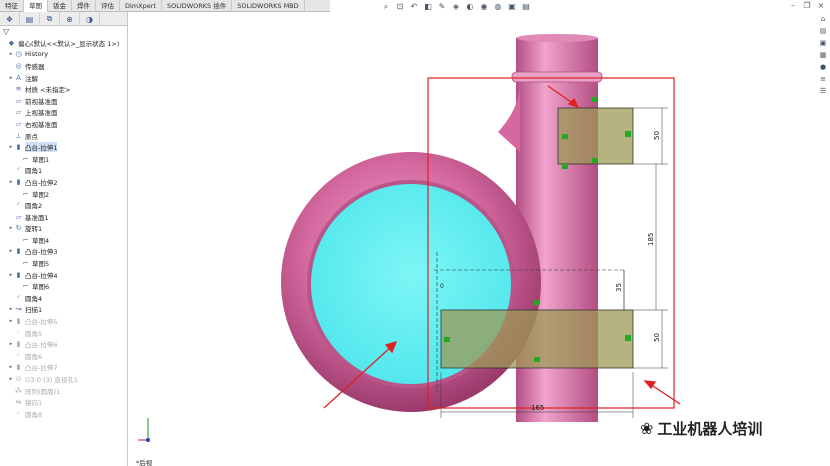 This screenshot has height=466, width=830. What do you see at coordinates (823, 19) in the screenshot?
I see `resources-icon: ⌂` at bounding box center [823, 19].